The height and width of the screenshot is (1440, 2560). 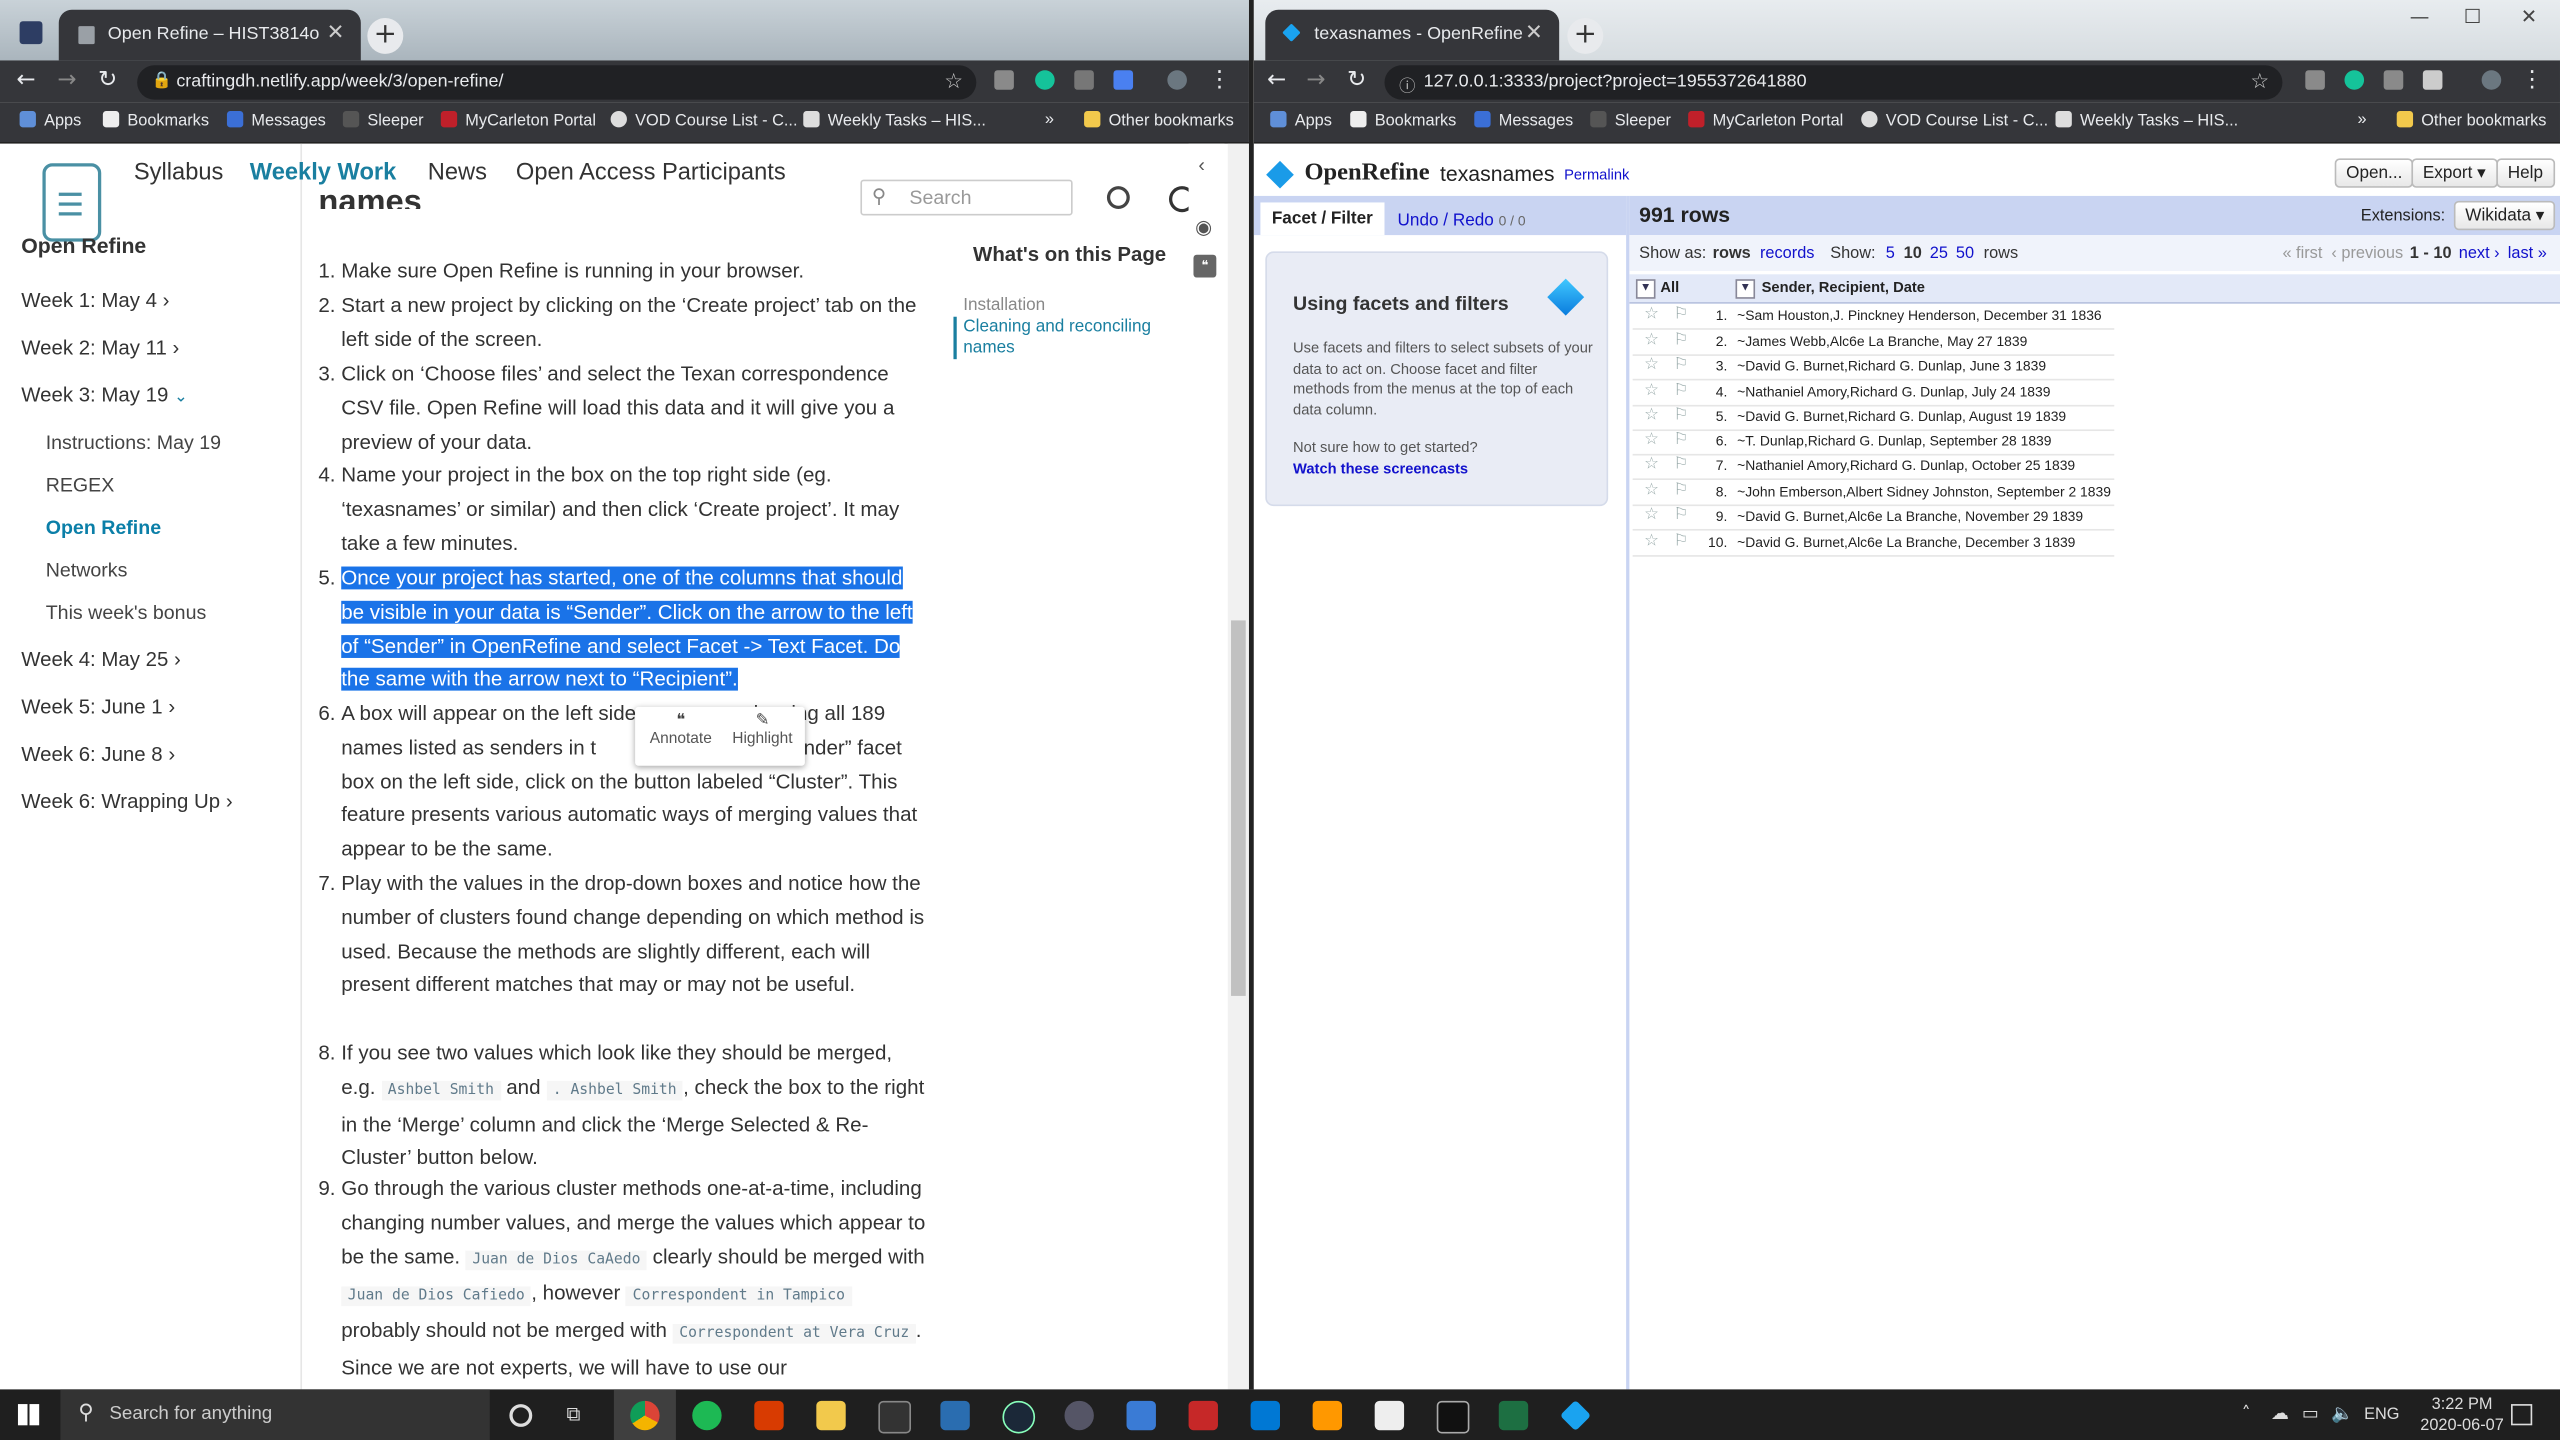 I want to click on bookmark-sleeper: Sleeper, so click(x=383, y=121).